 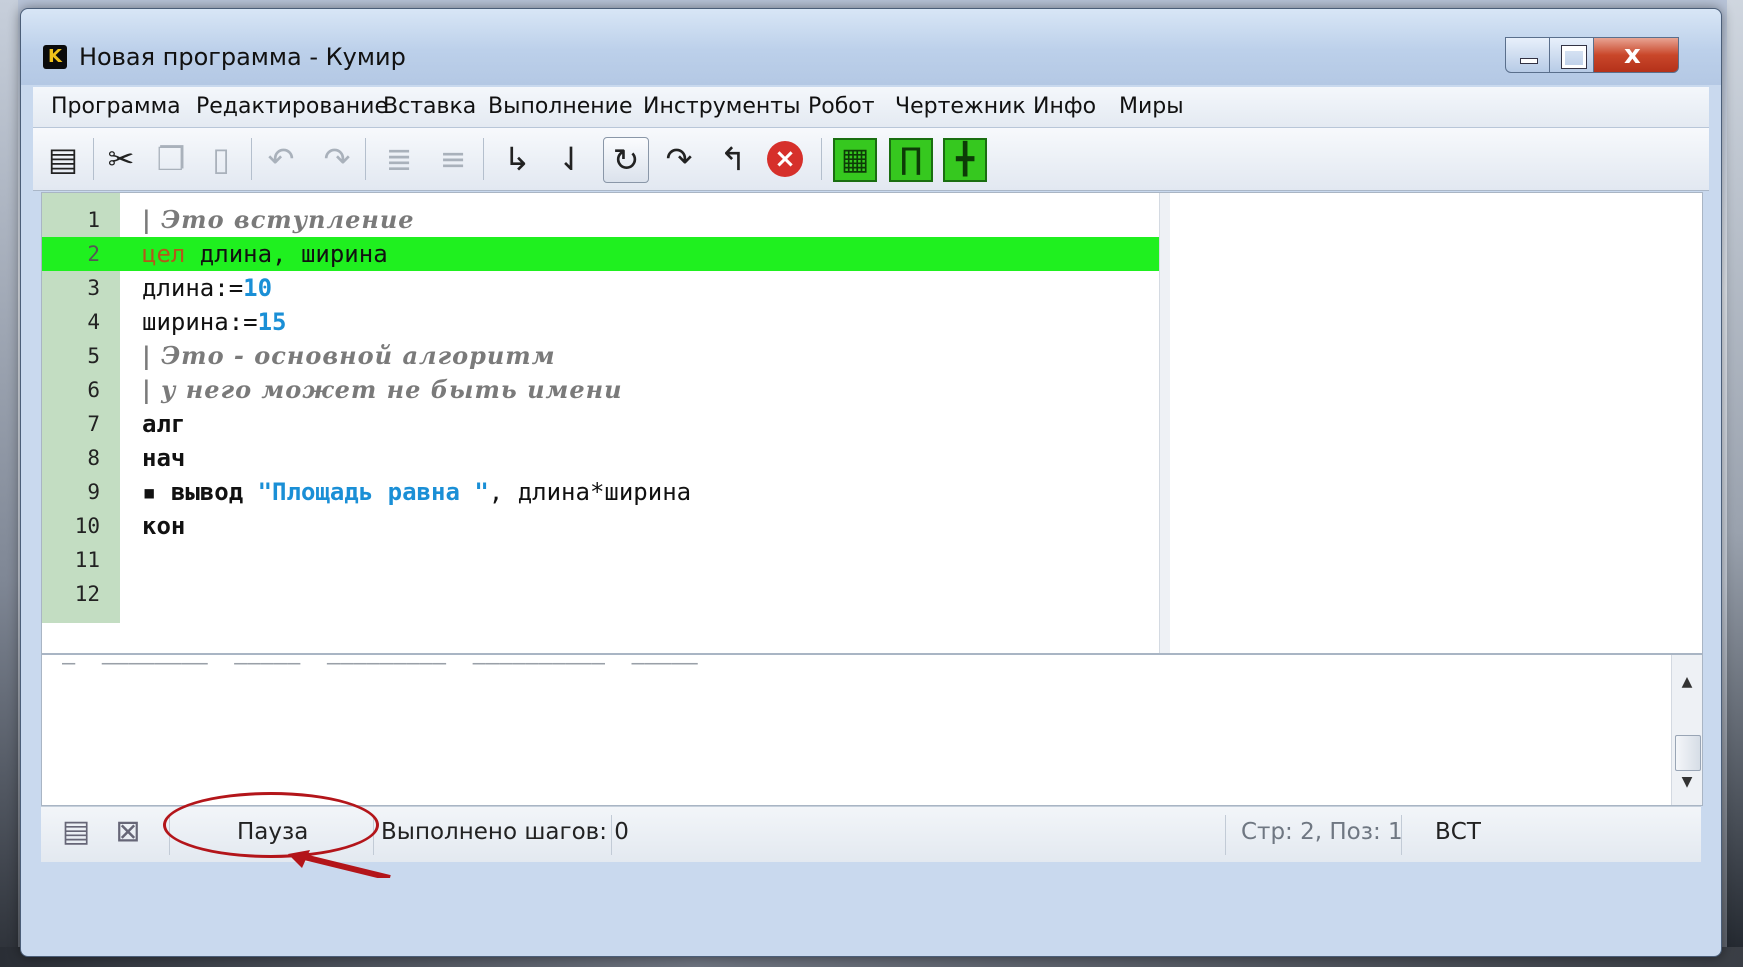 I want to click on menu-run: Выполнение, so click(x=560, y=106).